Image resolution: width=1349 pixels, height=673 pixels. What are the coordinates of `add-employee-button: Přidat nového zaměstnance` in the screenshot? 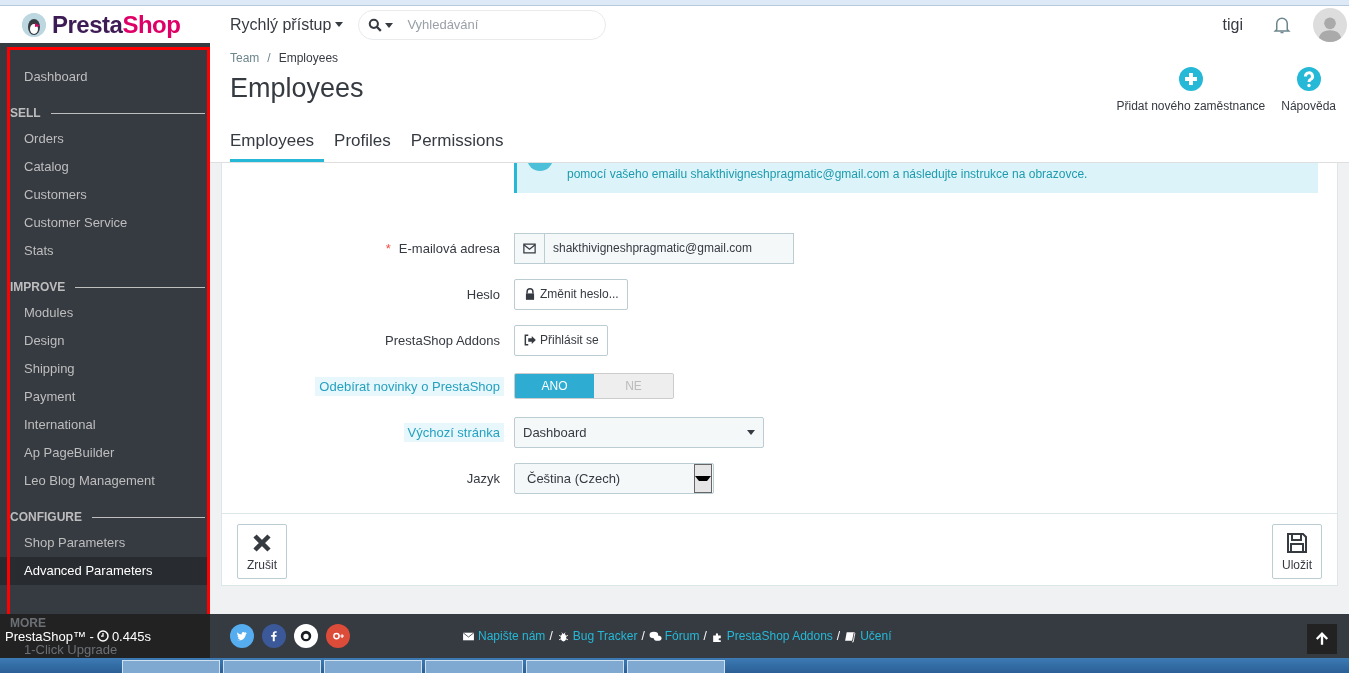 It's located at (1191, 90).